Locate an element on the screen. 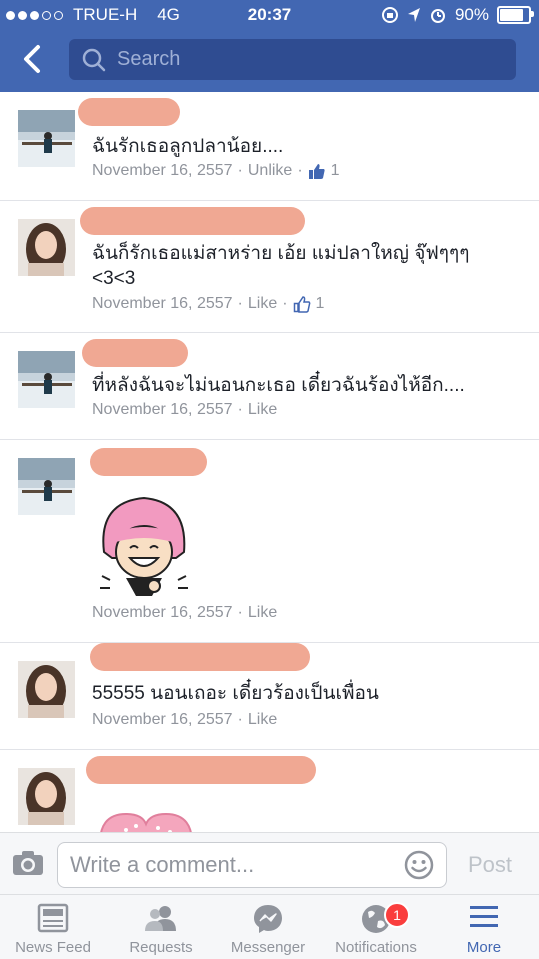 This screenshot has width=539, height=959. battery-percent: 90% is located at coordinates (471, 14).